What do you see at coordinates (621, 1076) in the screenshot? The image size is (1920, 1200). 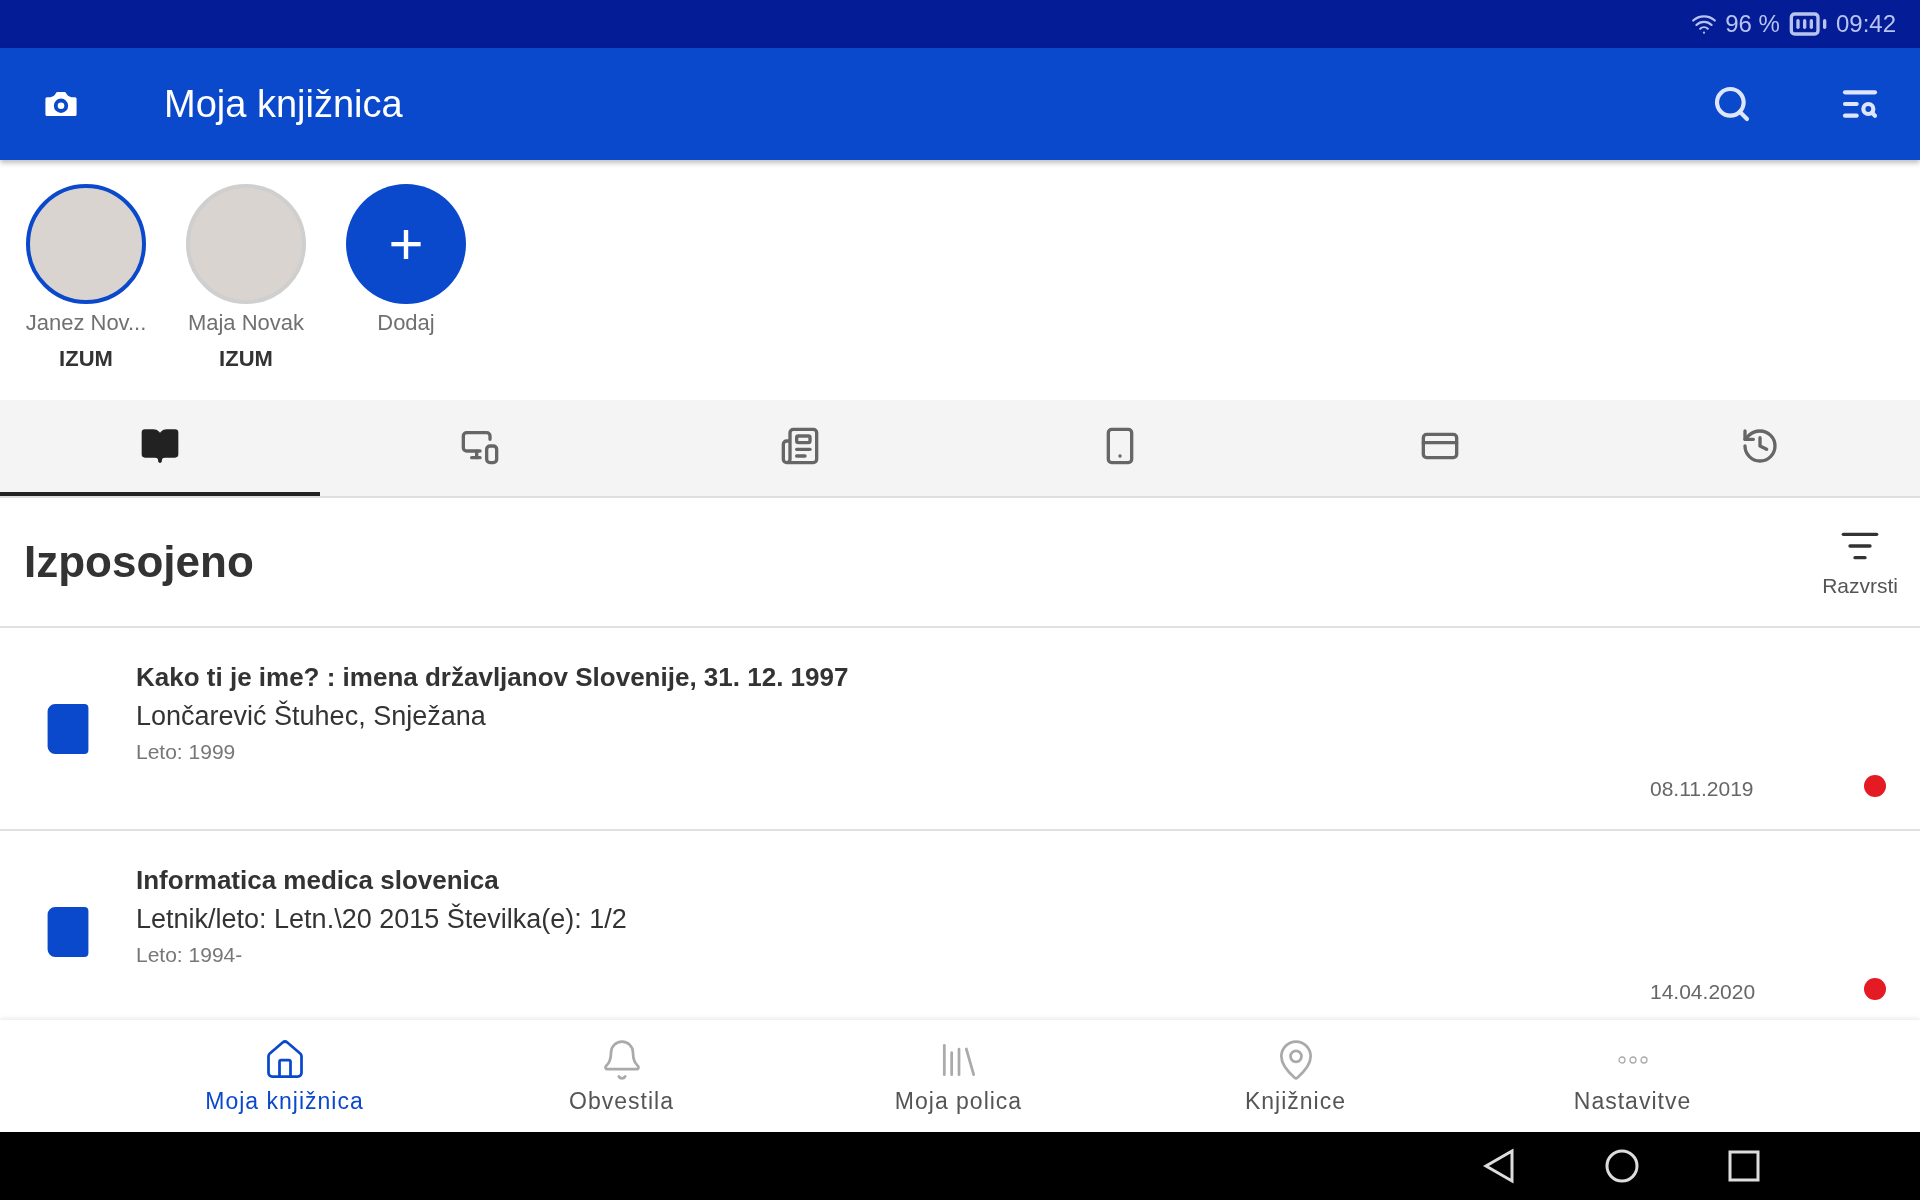 I see `nav-item: Obvestila` at bounding box center [621, 1076].